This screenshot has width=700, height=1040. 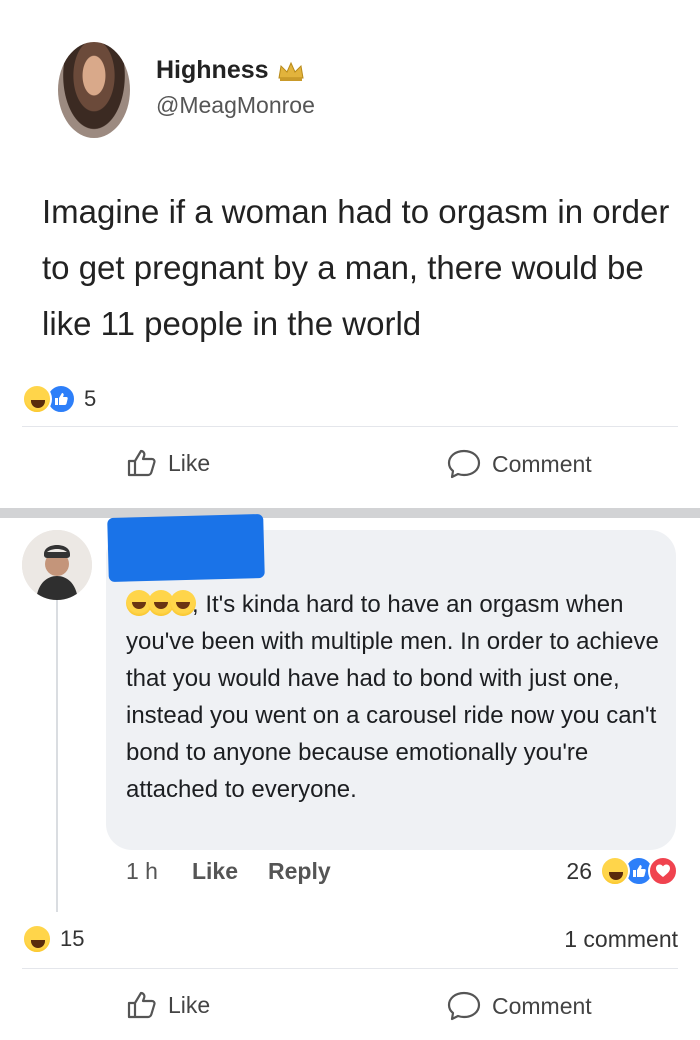 What do you see at coordinates (142, 871) in the screenshot?
I see `comment-timestamp: 1 h` at bounding box center [142, 871].